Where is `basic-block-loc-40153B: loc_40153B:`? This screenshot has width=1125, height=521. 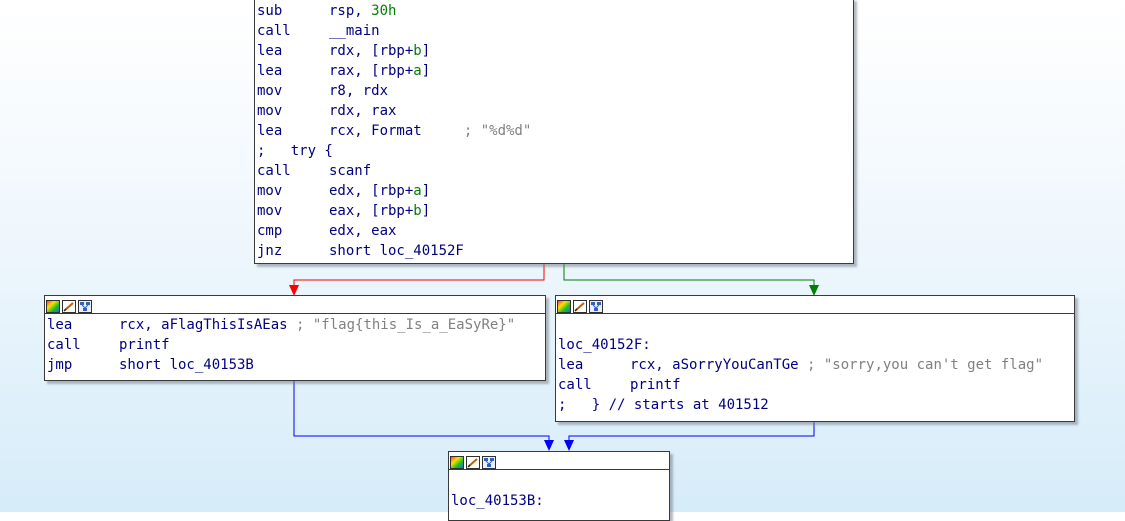 basic-block-loc-40153B: loc_40153B: is located at coordinates (559, 486).